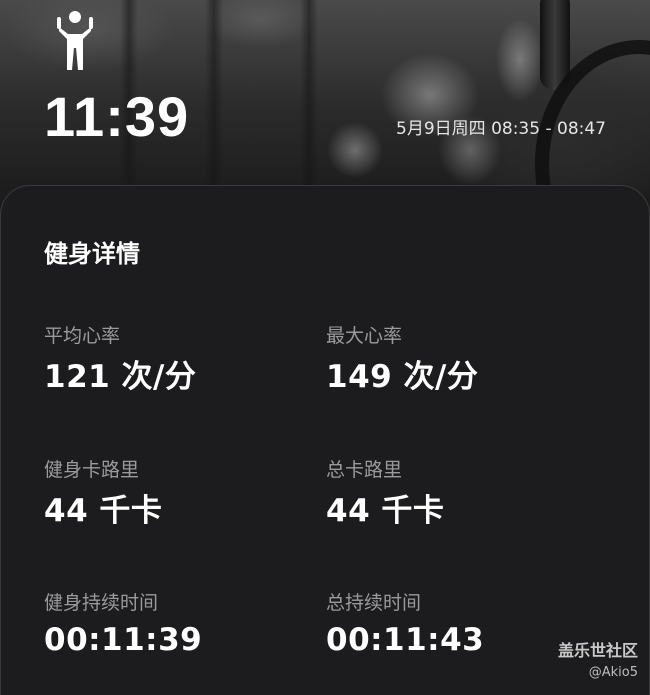 Image resolution: width=650 pixels, height=695 pixels. I want to click on total-duration-value: 00:11:43, so click(405, 640).